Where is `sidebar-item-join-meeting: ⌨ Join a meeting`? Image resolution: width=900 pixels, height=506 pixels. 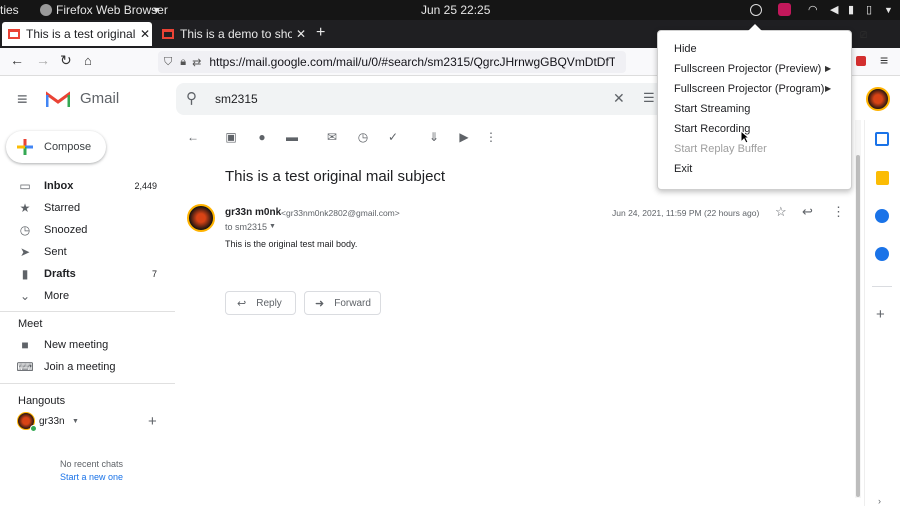
sidebar-item-join-meeting: ⌨ Join a meeting is located at coordinates (87, 367).